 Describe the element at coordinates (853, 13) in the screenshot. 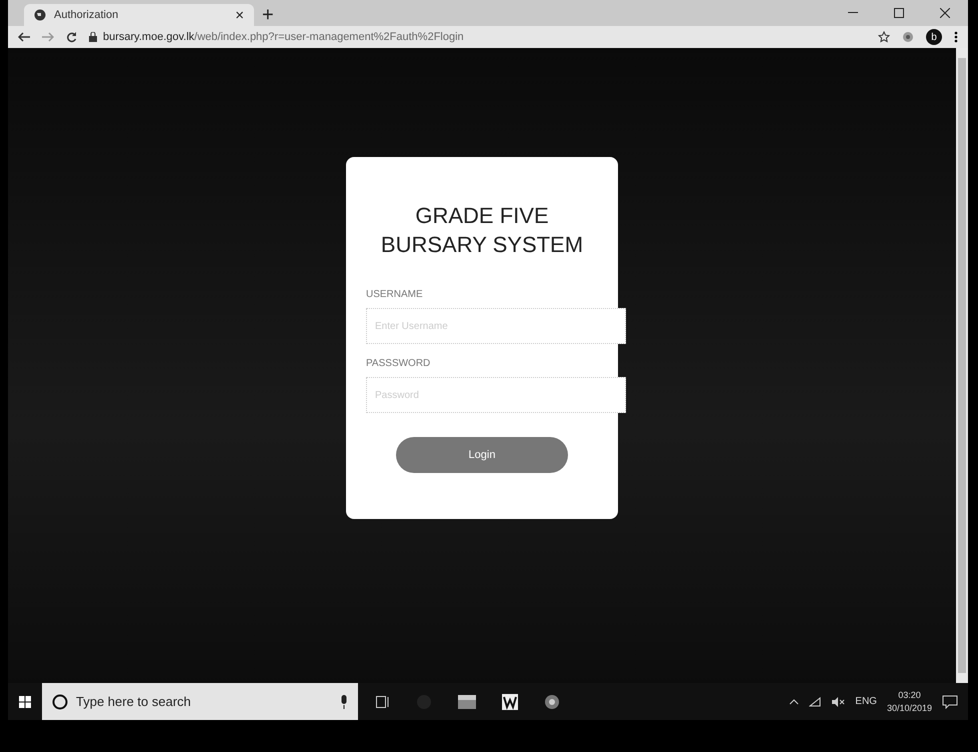

I see `minimize-icon` at that location.